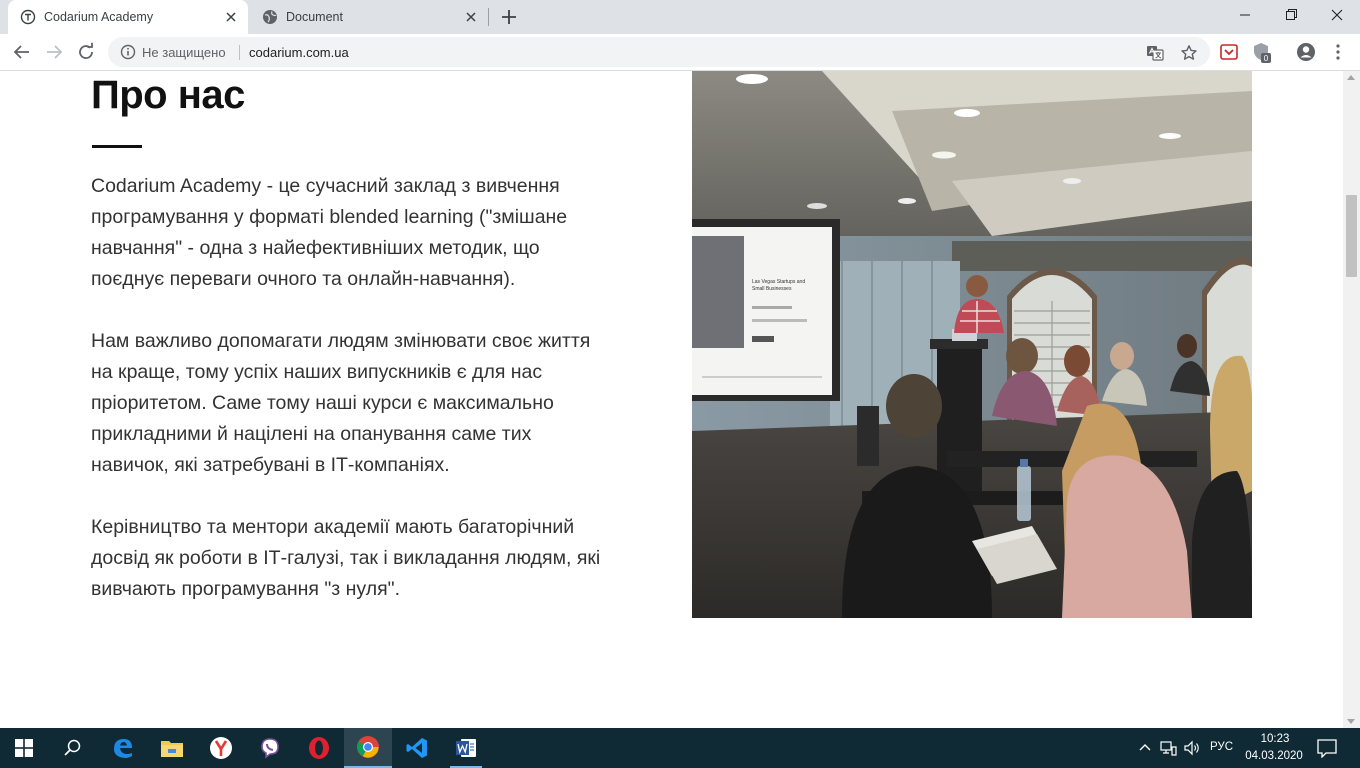  What do you see at coordinates (369, 17) in the screenshot?
I see `tab-document: Document` at bounding box center [369, 17].